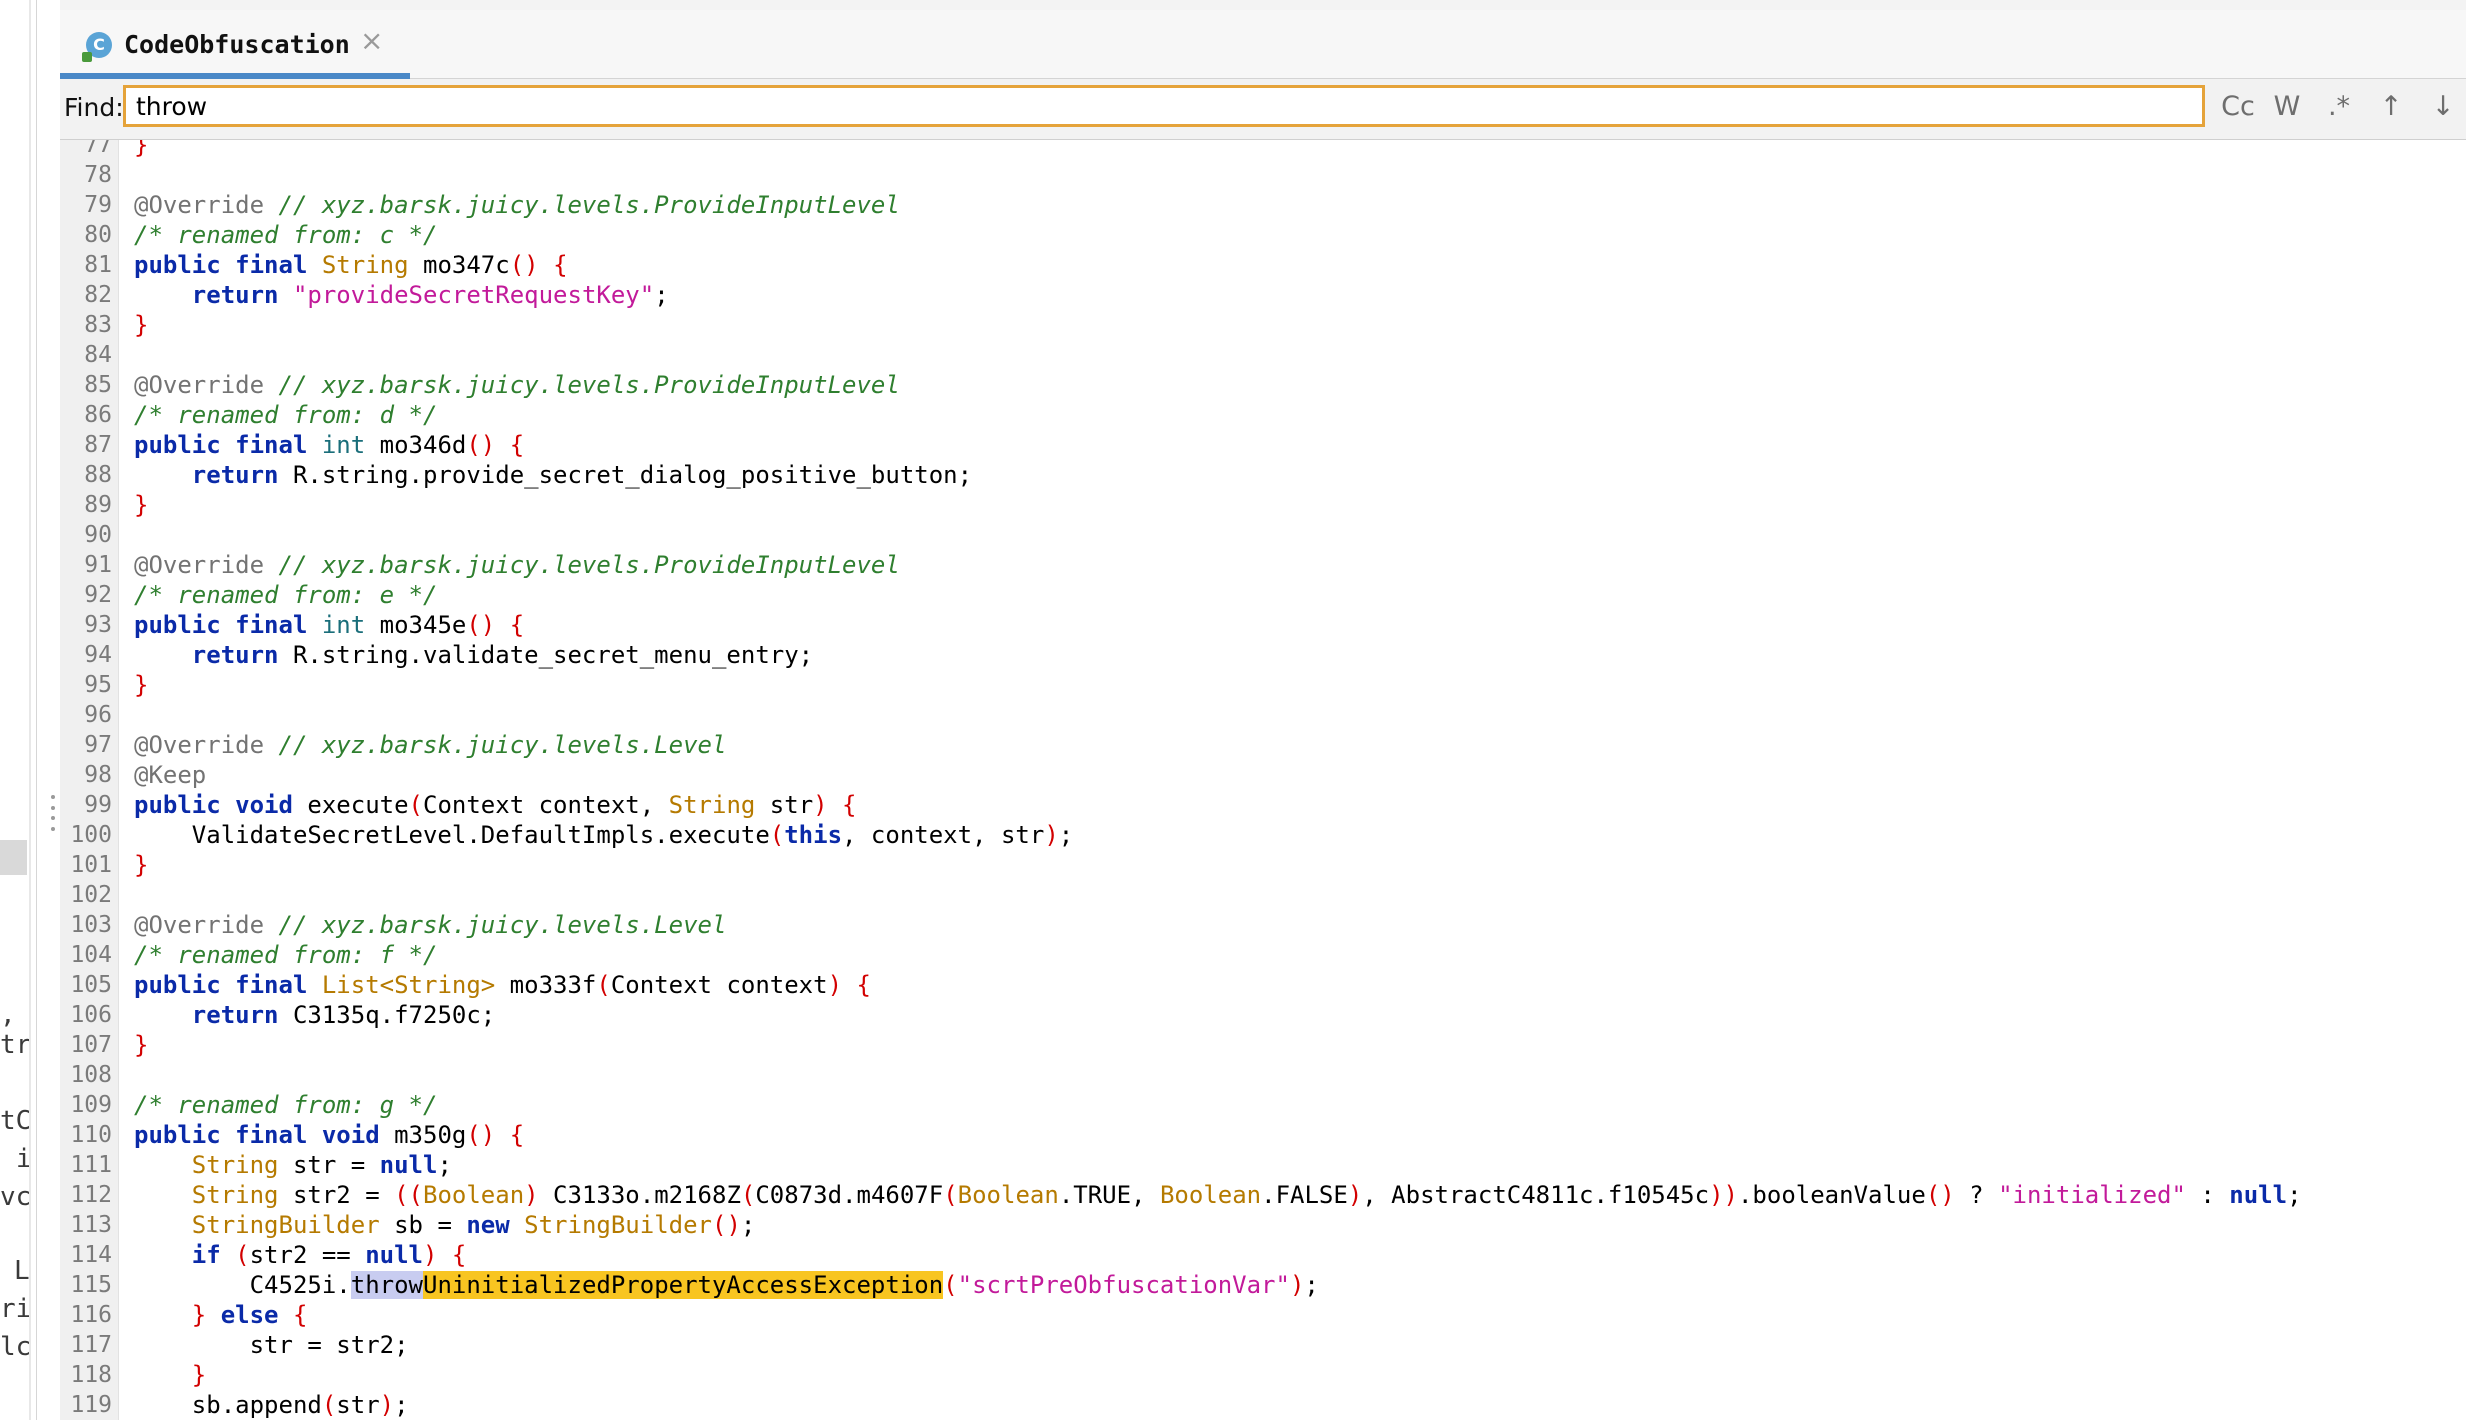 This screenshot has height=1420, width=2466. Describe the element at coordinates (1263, 865) in the screenshot. I see `code-line: 101}` at that location.